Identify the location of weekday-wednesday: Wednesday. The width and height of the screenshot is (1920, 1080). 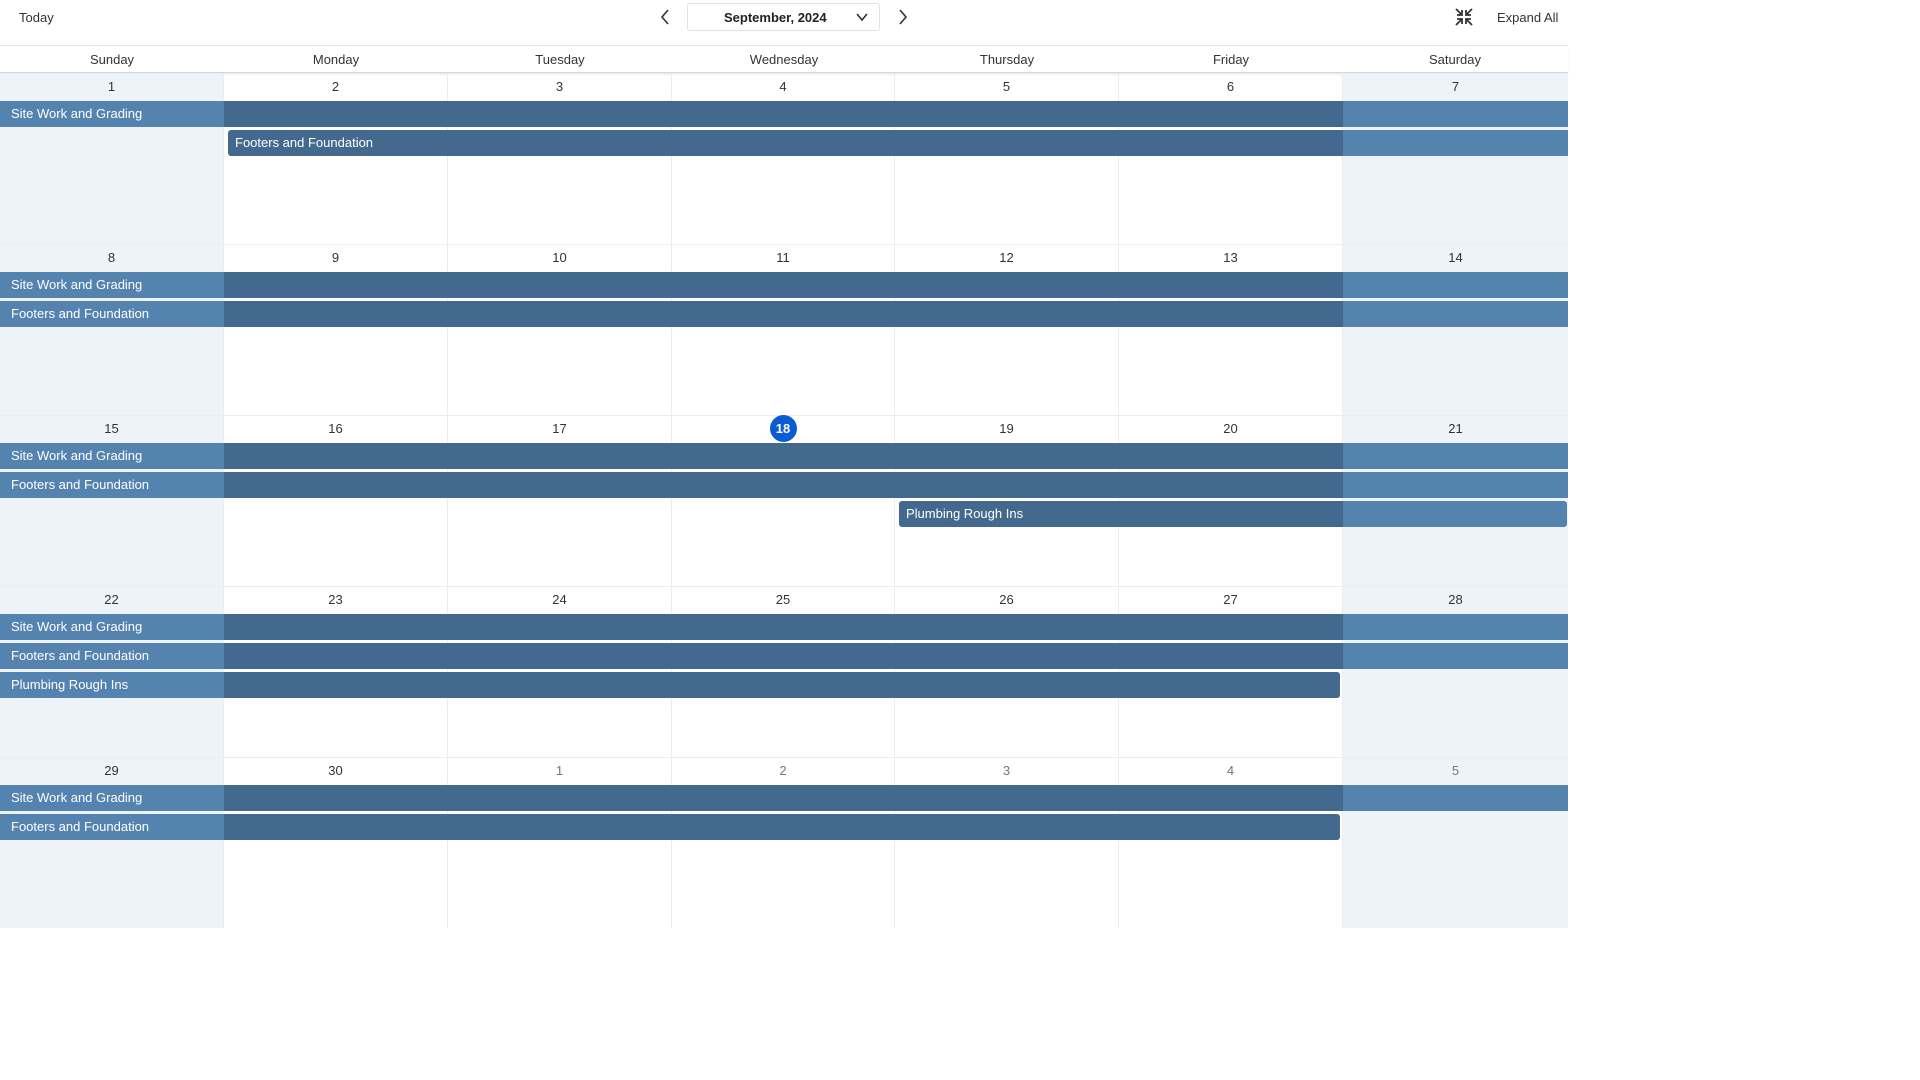
(784, 59).